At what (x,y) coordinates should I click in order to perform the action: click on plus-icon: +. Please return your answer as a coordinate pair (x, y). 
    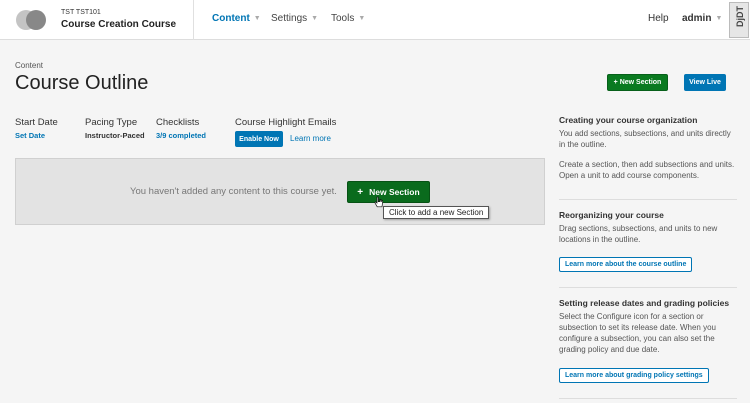
    Looking at the image, I should click on (360, 192).